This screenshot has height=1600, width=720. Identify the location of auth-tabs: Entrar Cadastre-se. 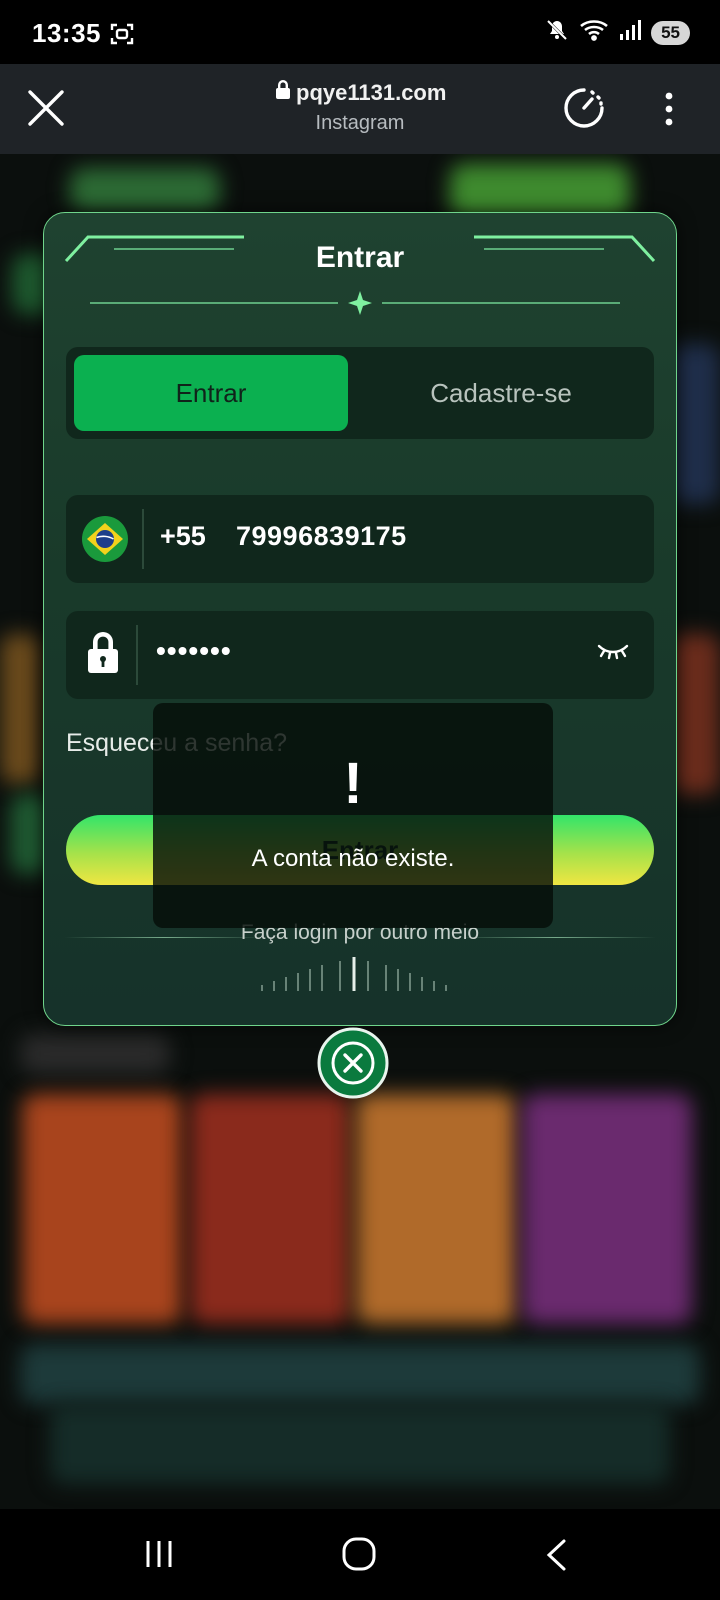
(360, 393).